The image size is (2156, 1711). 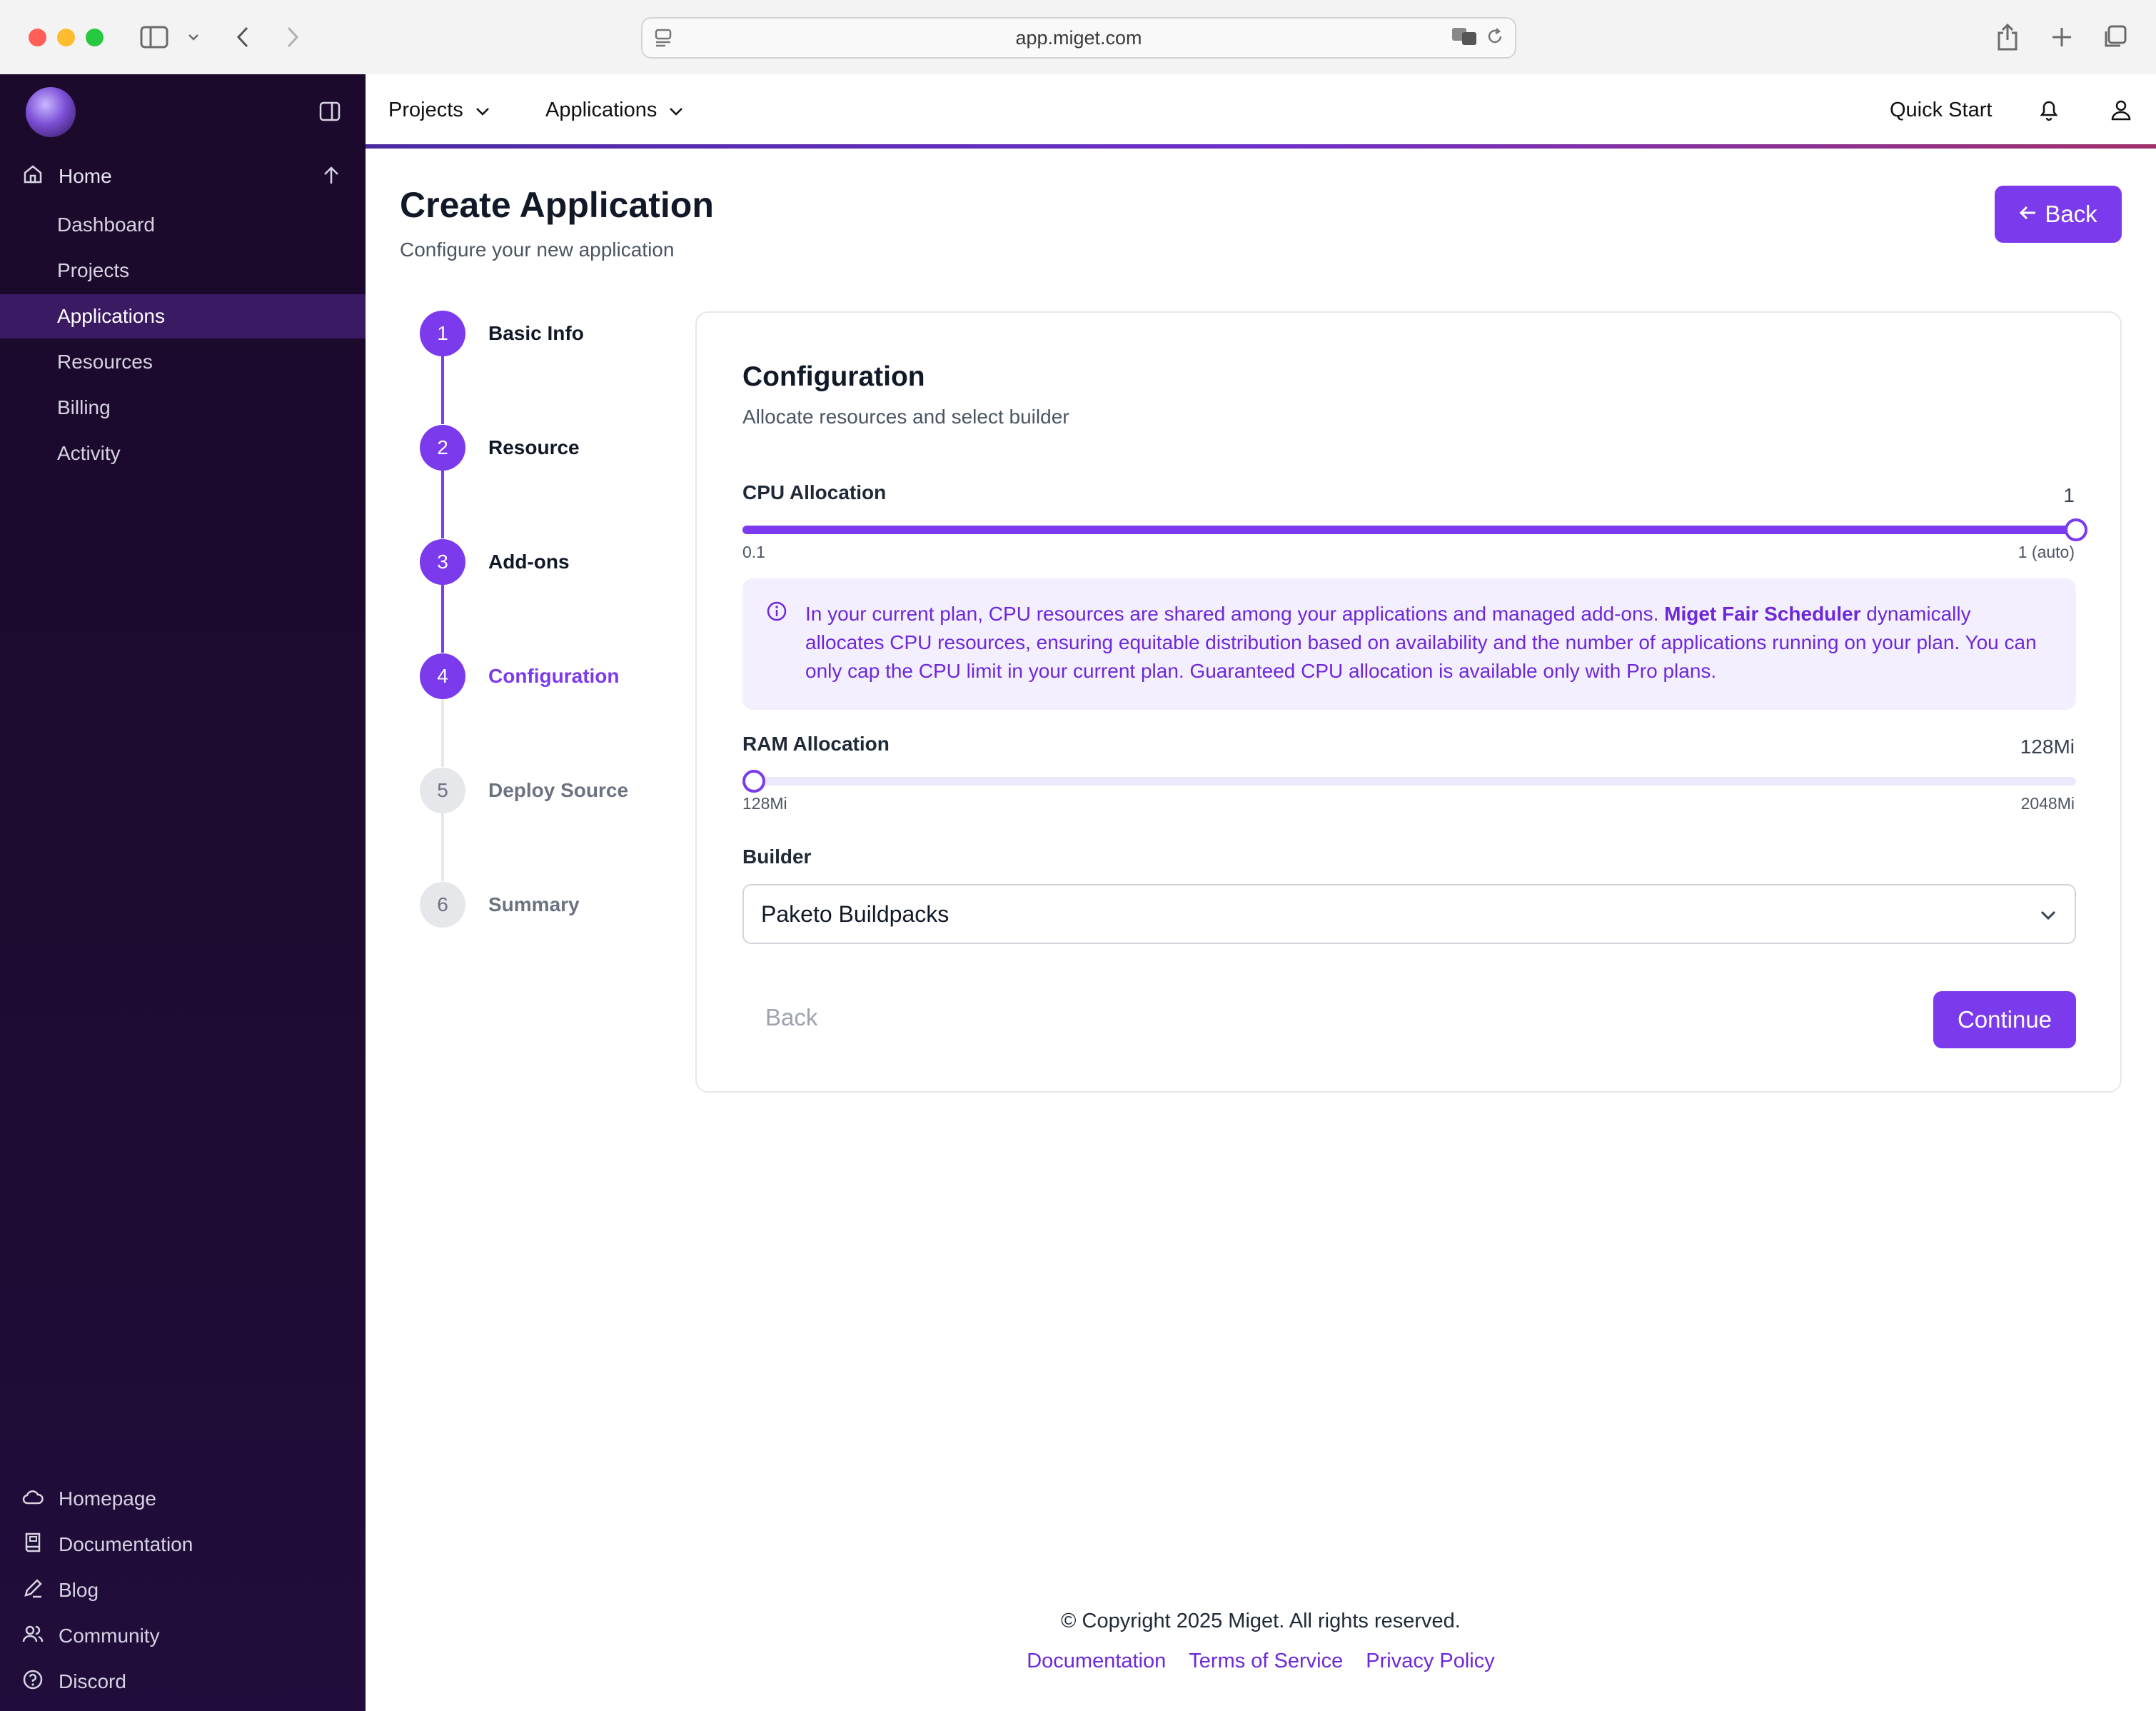 What do you see at coordinates (791, 1017) in the screenshot?
I see `step-back-button: Back` at bounding box center [791, 1017].